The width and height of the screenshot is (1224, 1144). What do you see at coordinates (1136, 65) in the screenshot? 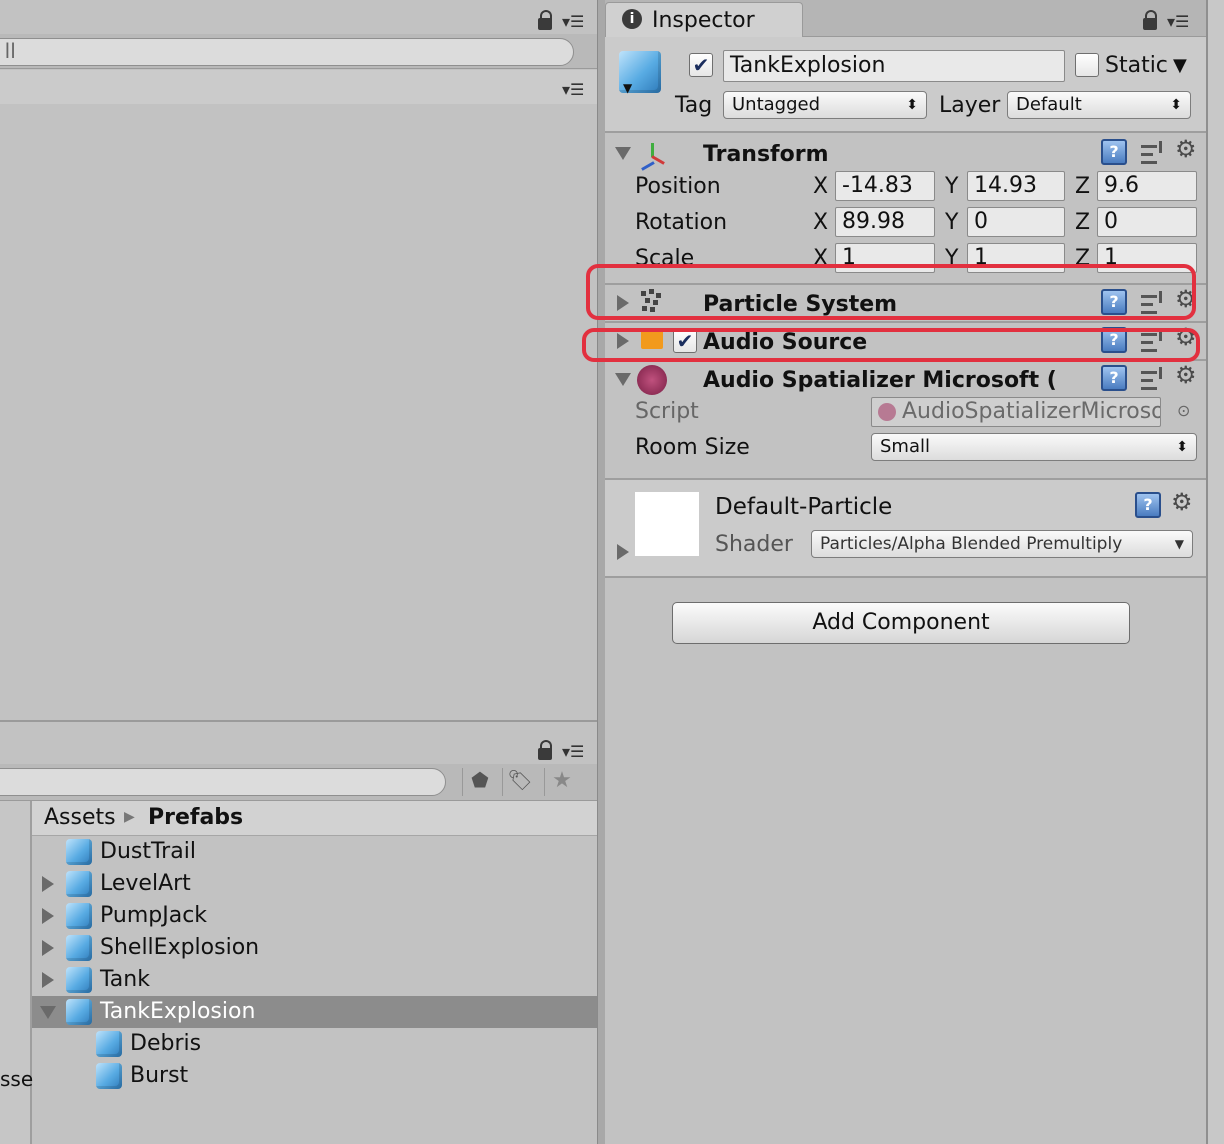
I see `static-label: Static` at bounding box center [1136, 65].